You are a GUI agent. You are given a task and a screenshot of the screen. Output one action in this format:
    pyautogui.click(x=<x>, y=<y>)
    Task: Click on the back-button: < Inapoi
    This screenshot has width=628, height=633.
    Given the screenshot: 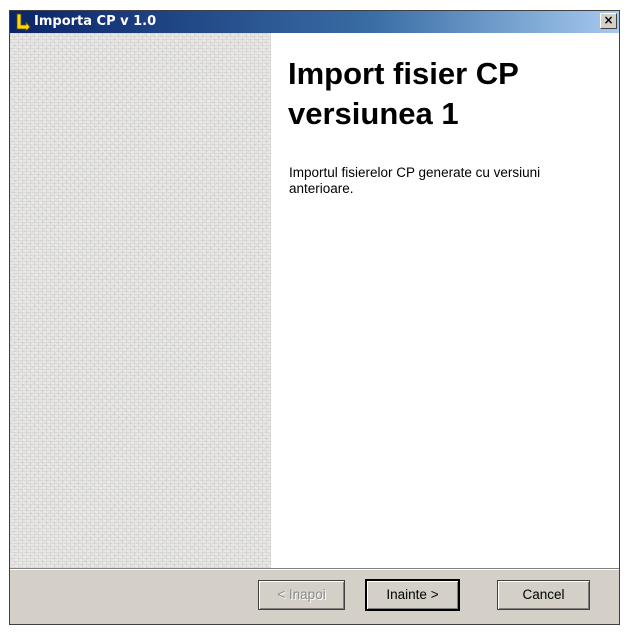 What is the action you would take?
    pyautogui.click(x=301, y=595)
    